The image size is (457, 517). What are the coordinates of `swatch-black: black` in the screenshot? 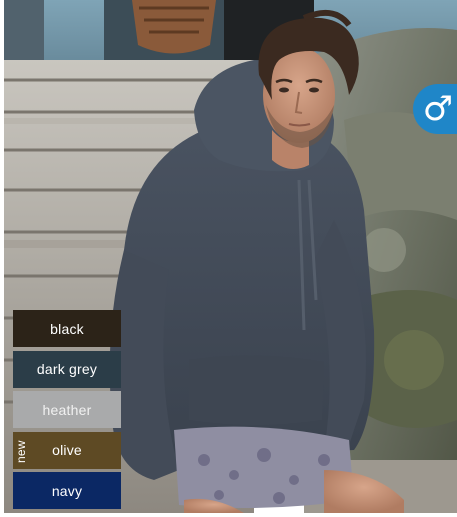 It's located at (67, 328).